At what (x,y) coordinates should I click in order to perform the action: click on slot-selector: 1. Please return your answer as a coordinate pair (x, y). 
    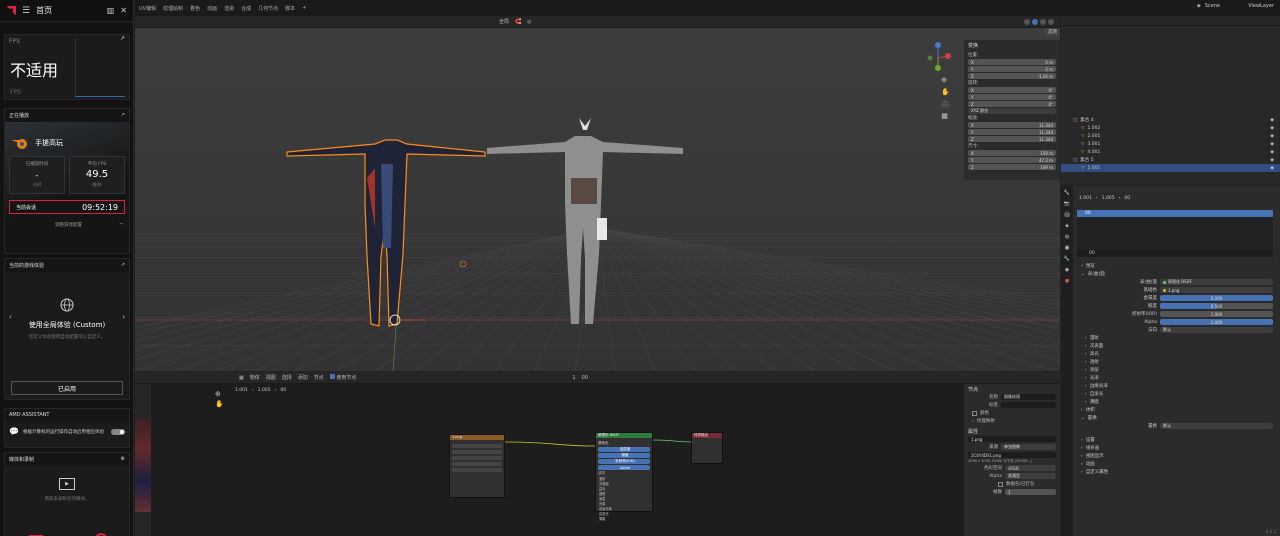
    Looking at the image, I should click on (573, 378).